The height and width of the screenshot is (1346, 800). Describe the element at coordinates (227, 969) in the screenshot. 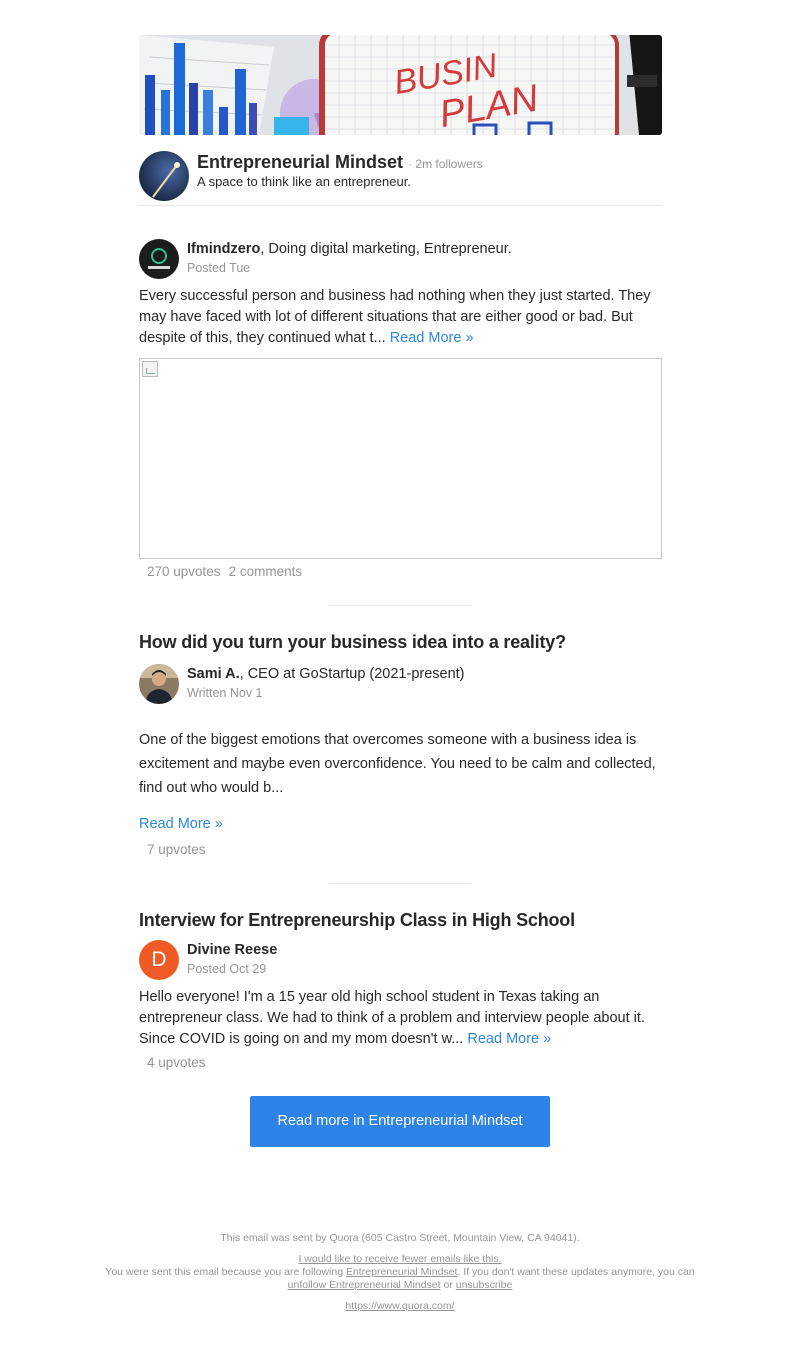

I see `post-date: Posted Oct 29` at that location.